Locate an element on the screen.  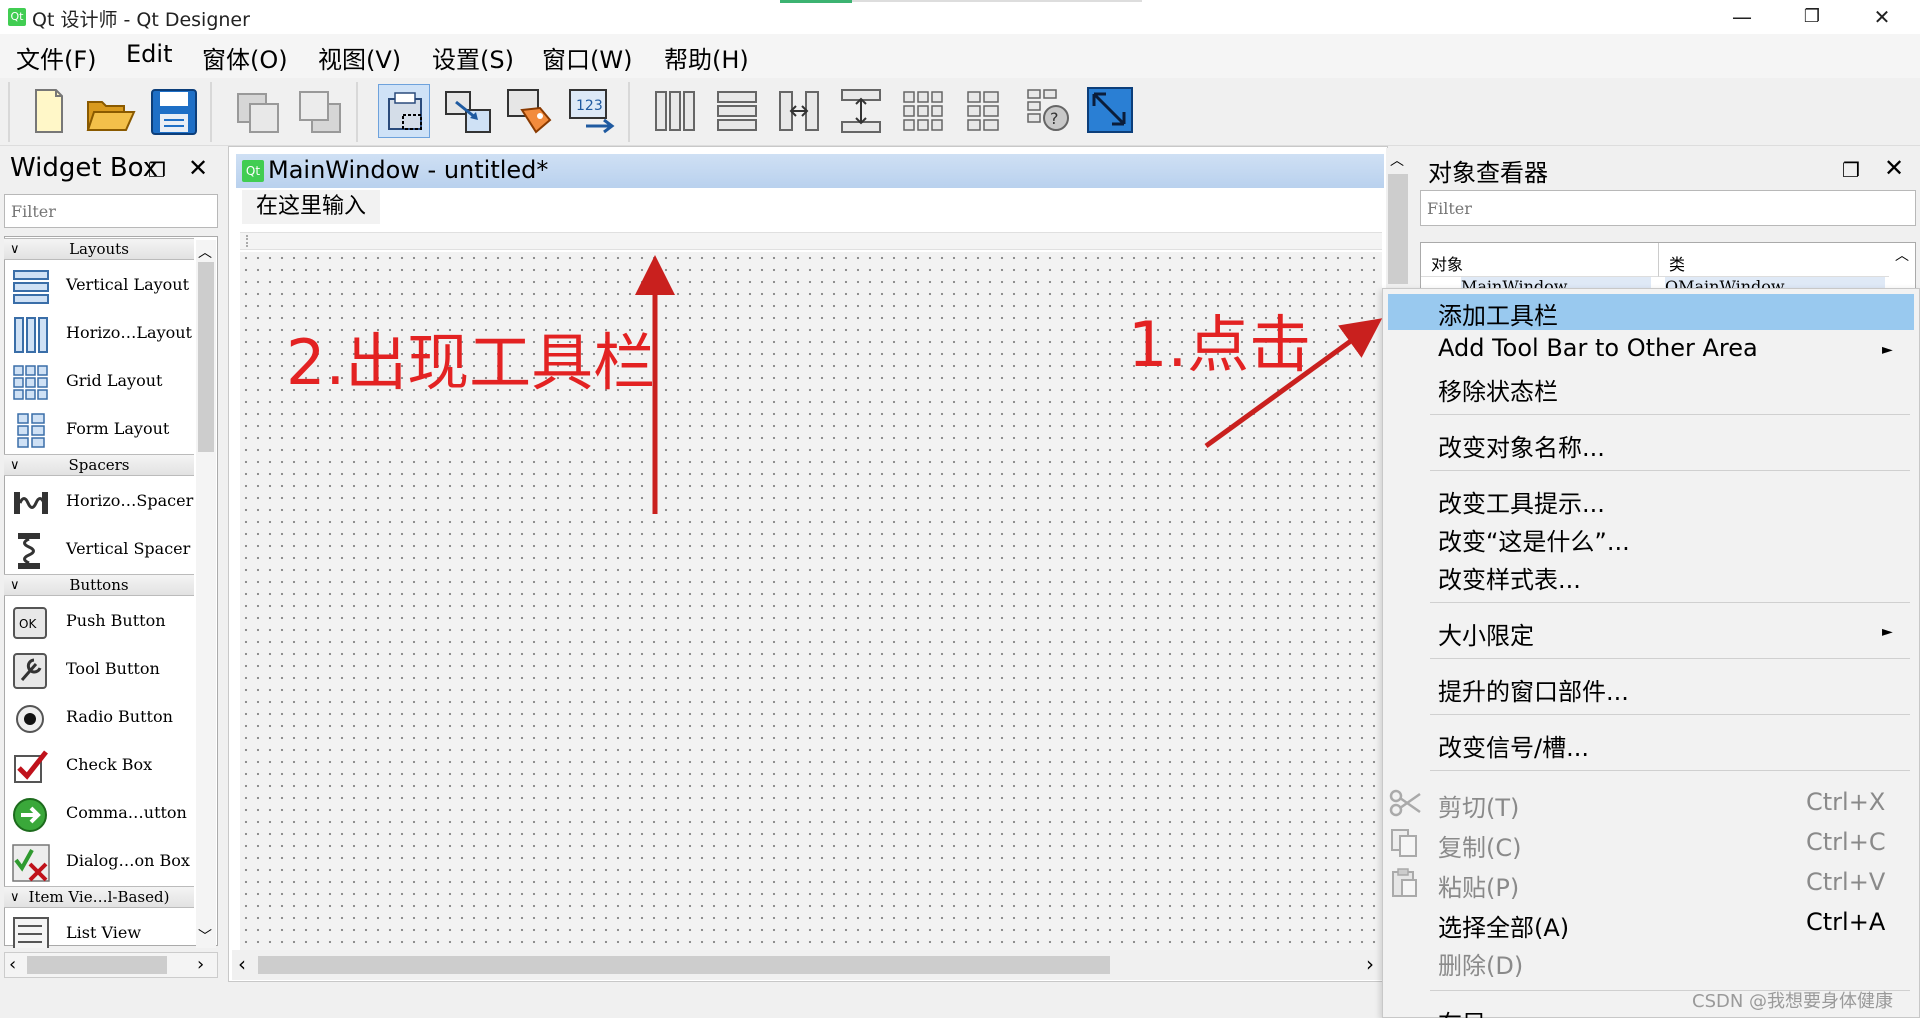
annotation-arrows is located at coordinates (1009, 384).